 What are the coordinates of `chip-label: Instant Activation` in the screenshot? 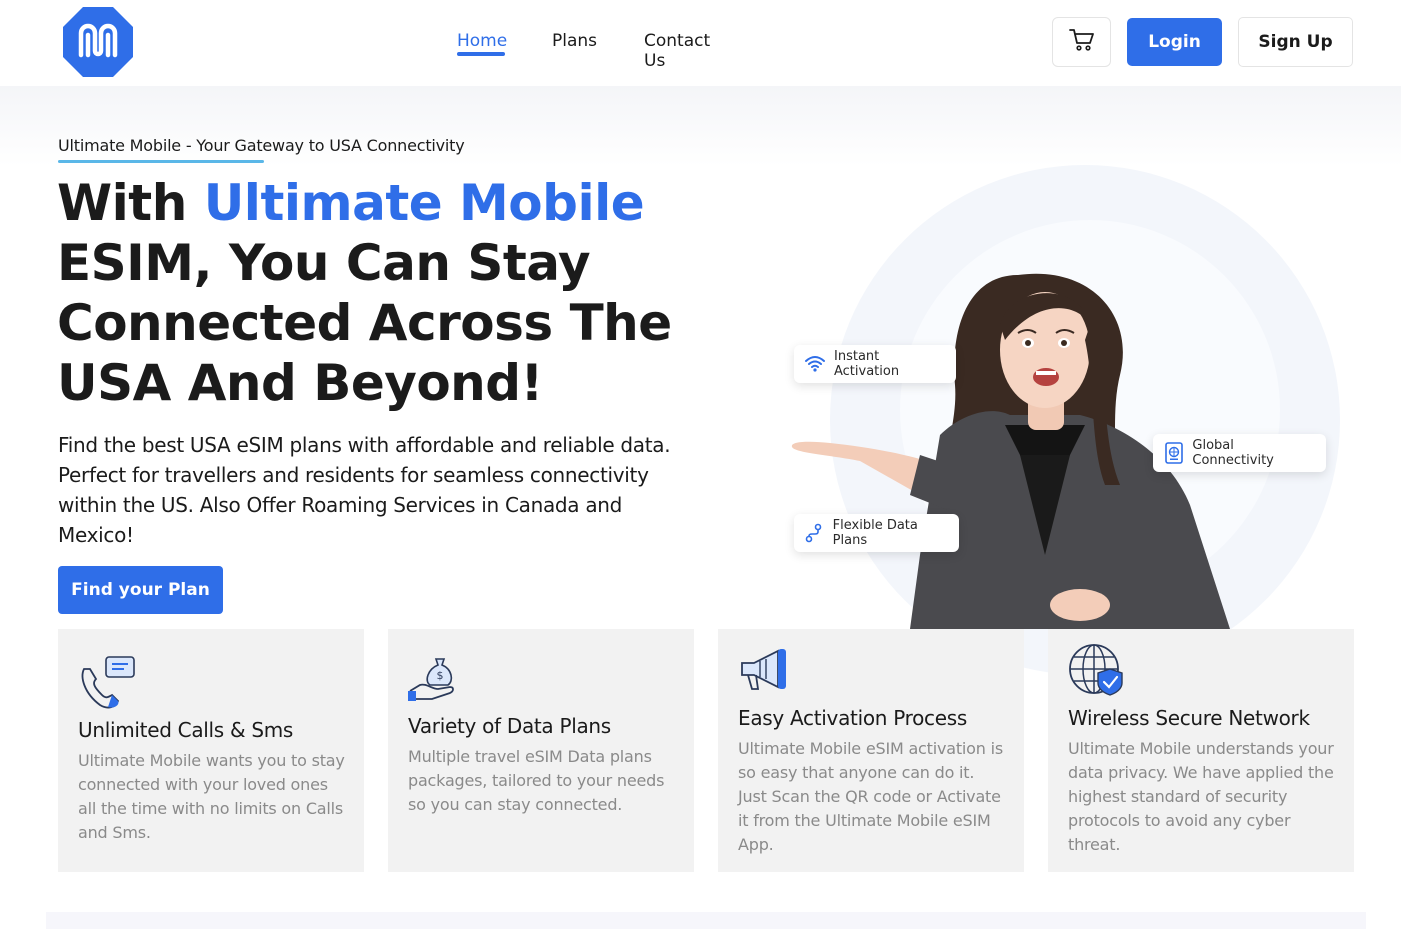 It's located at (867, 364).